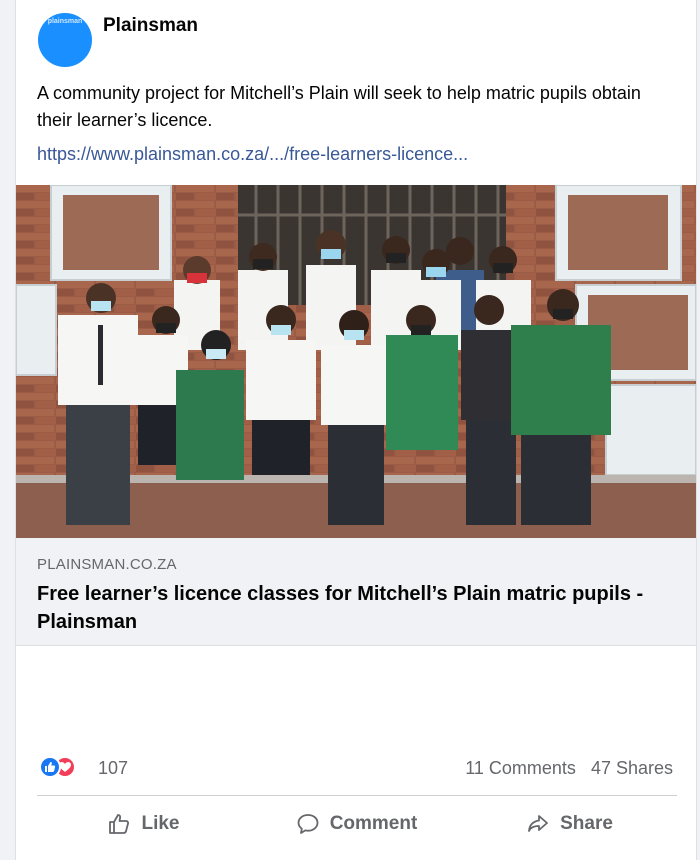  What do you see at coordinates (538, 823) in the screenshot?
I see `share-arrow-icon` at bounding box center [538, 823].